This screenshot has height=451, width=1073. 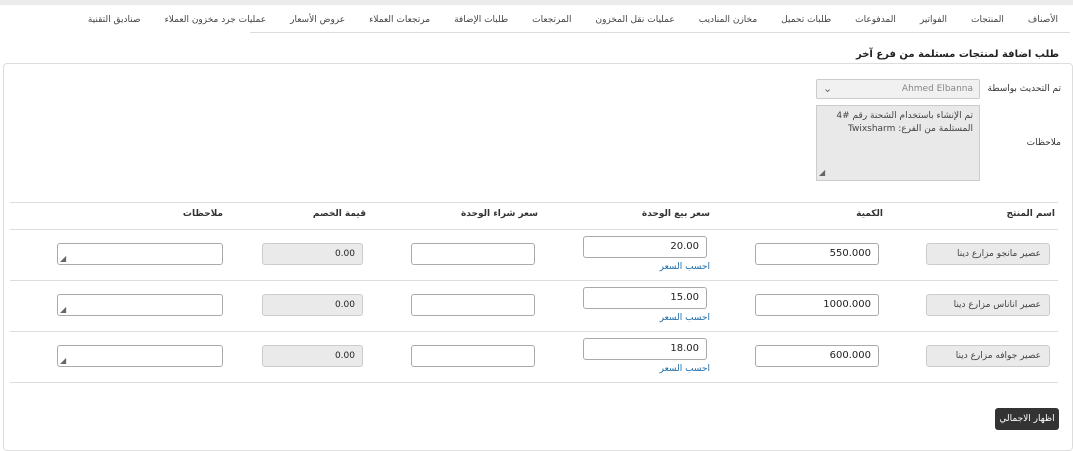 I want to click on row1-qty-input: 550.000, so click(x=817, y=254).